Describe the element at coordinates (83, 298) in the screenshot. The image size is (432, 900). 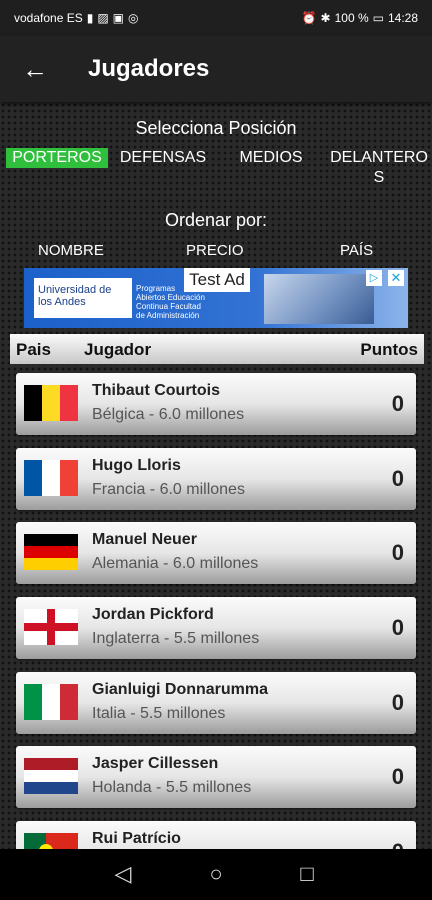
I see `ad-brand: Universidad de los Andes` at that location.